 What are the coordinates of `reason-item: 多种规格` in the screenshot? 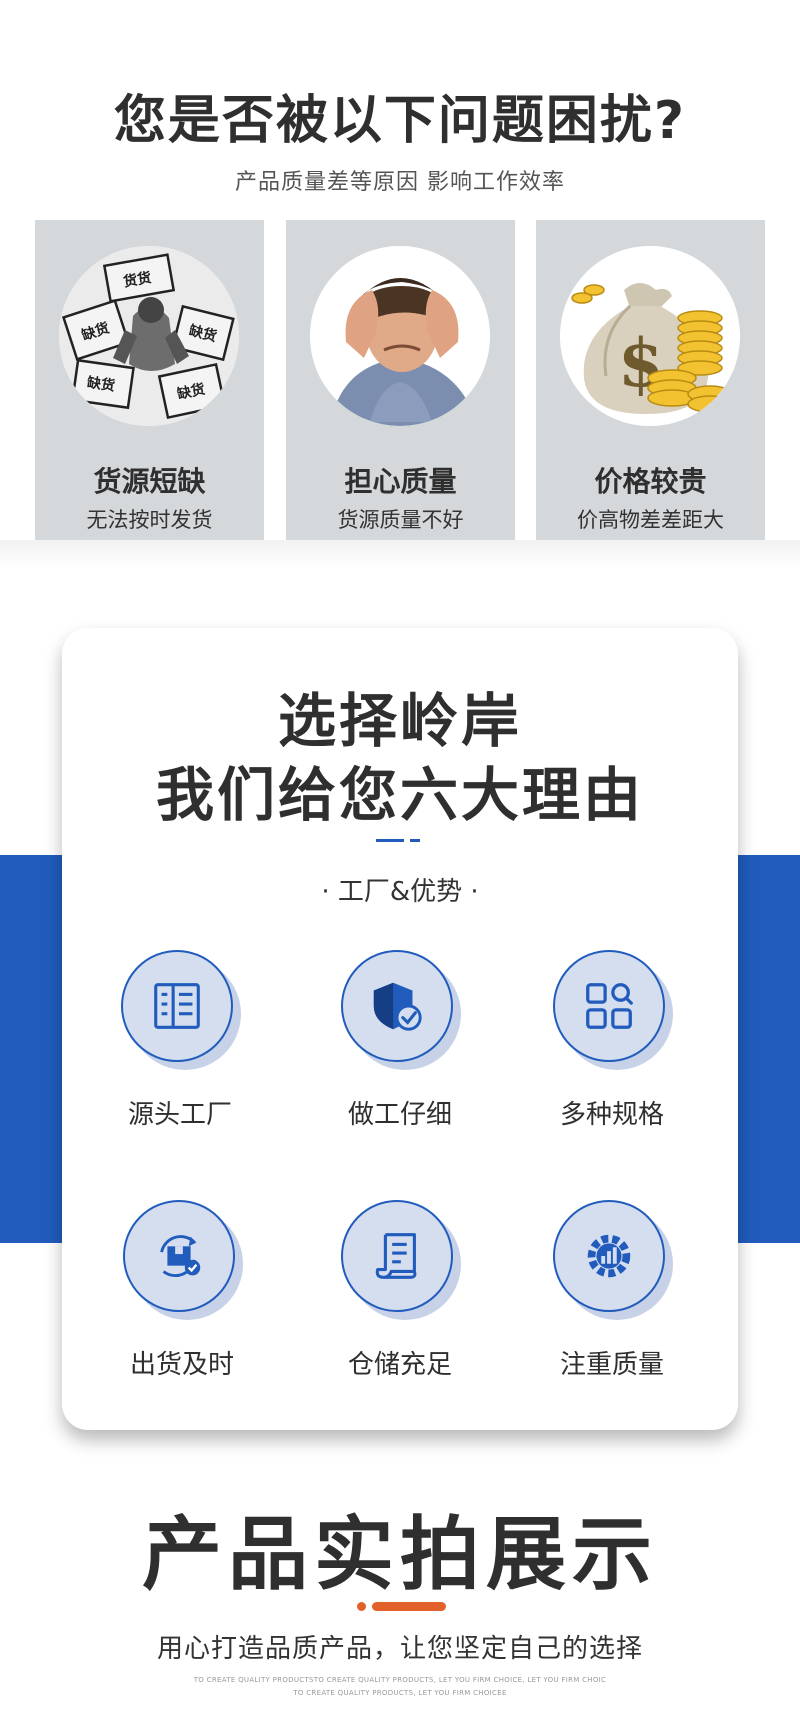 It's located at (612, 1040).